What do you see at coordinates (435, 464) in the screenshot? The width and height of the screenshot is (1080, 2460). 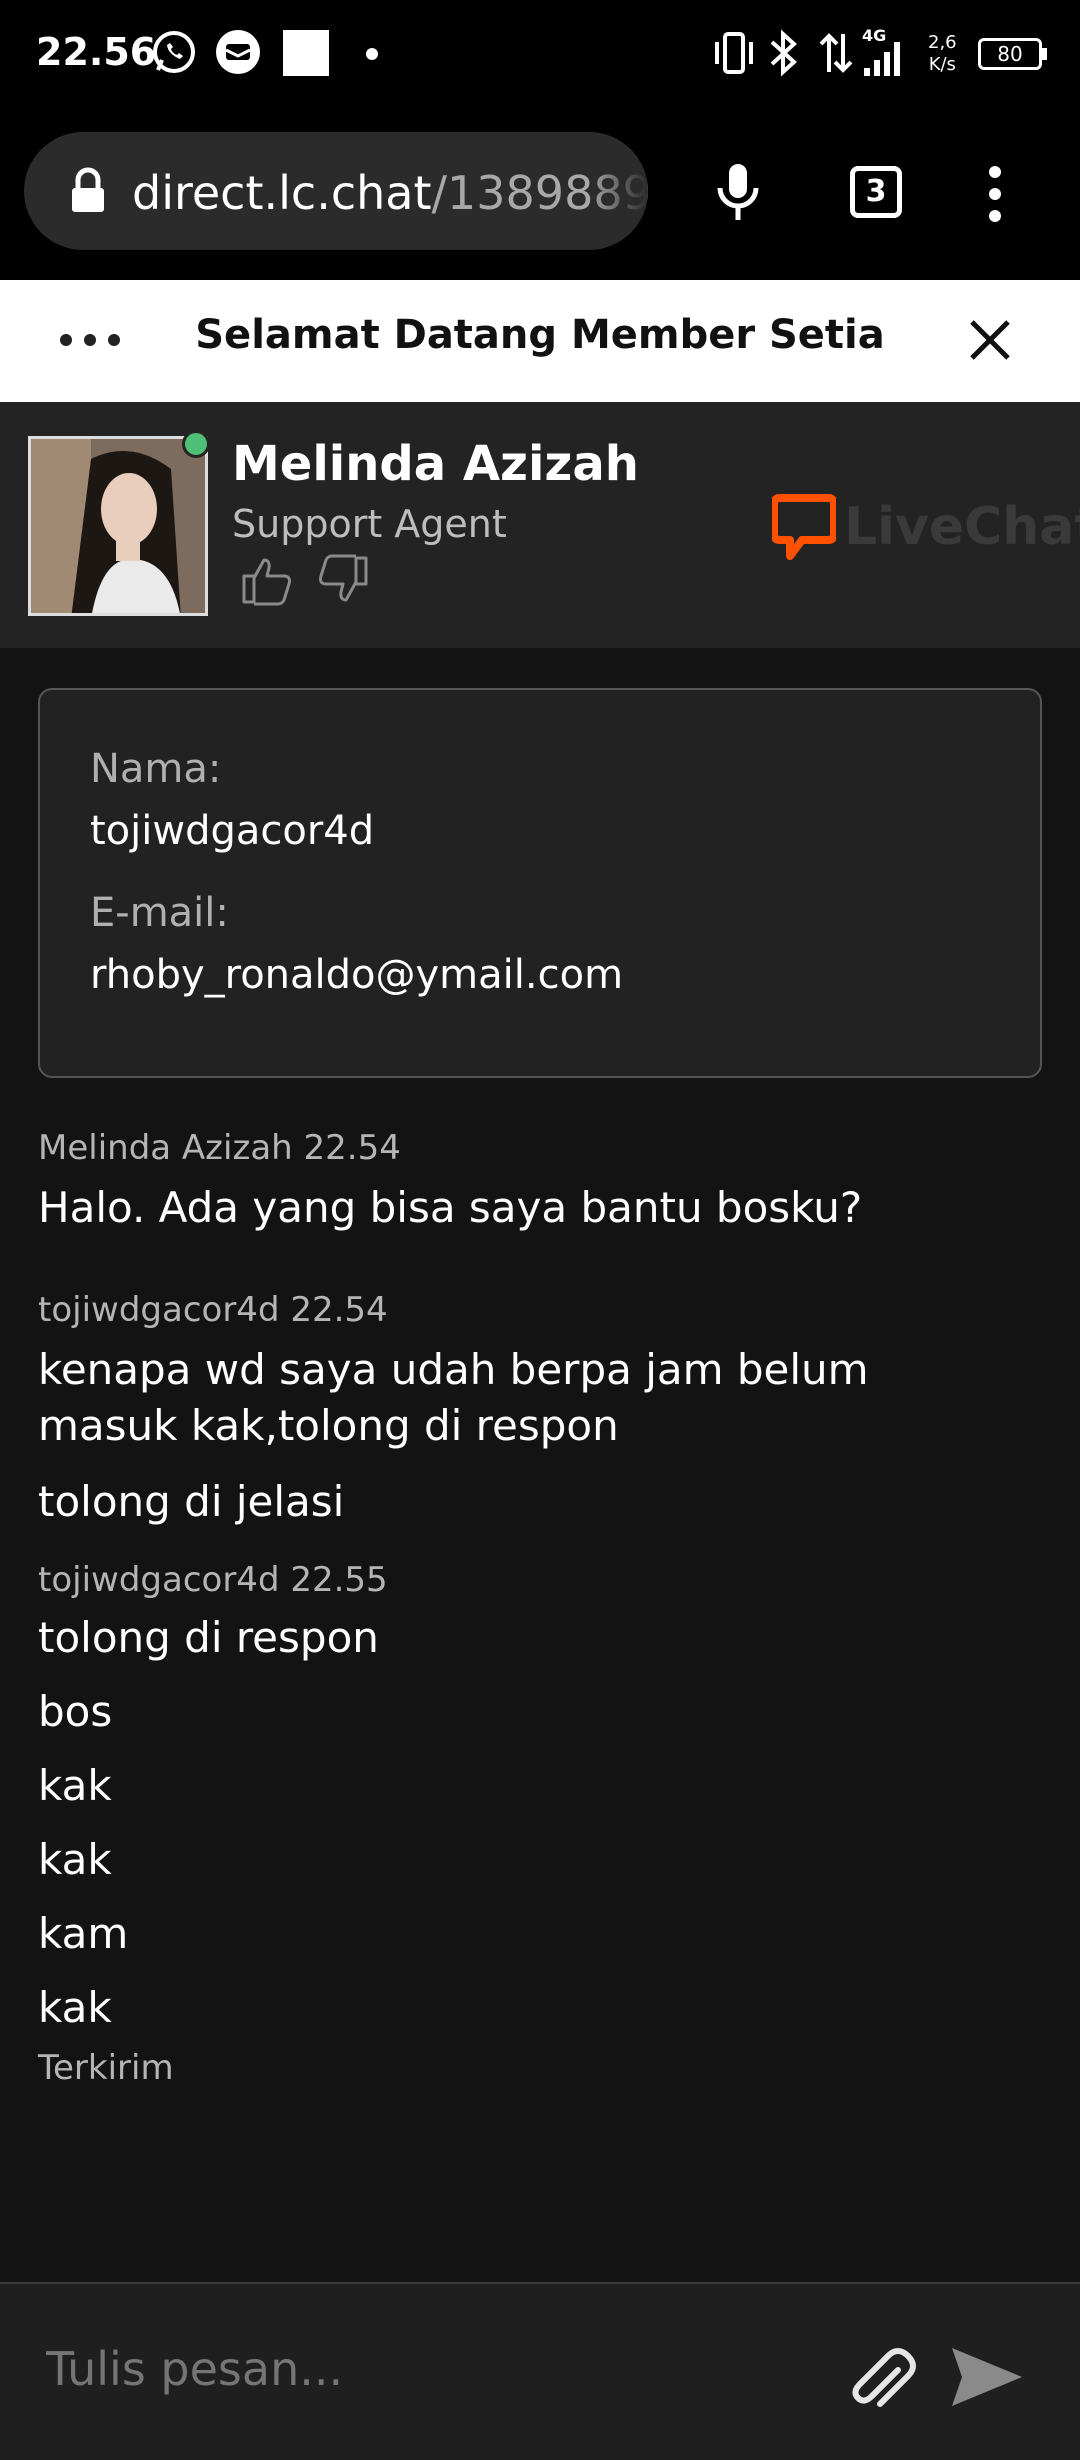 I see `agent-name: Melinda Azizah` at bounding box center [435, 464].